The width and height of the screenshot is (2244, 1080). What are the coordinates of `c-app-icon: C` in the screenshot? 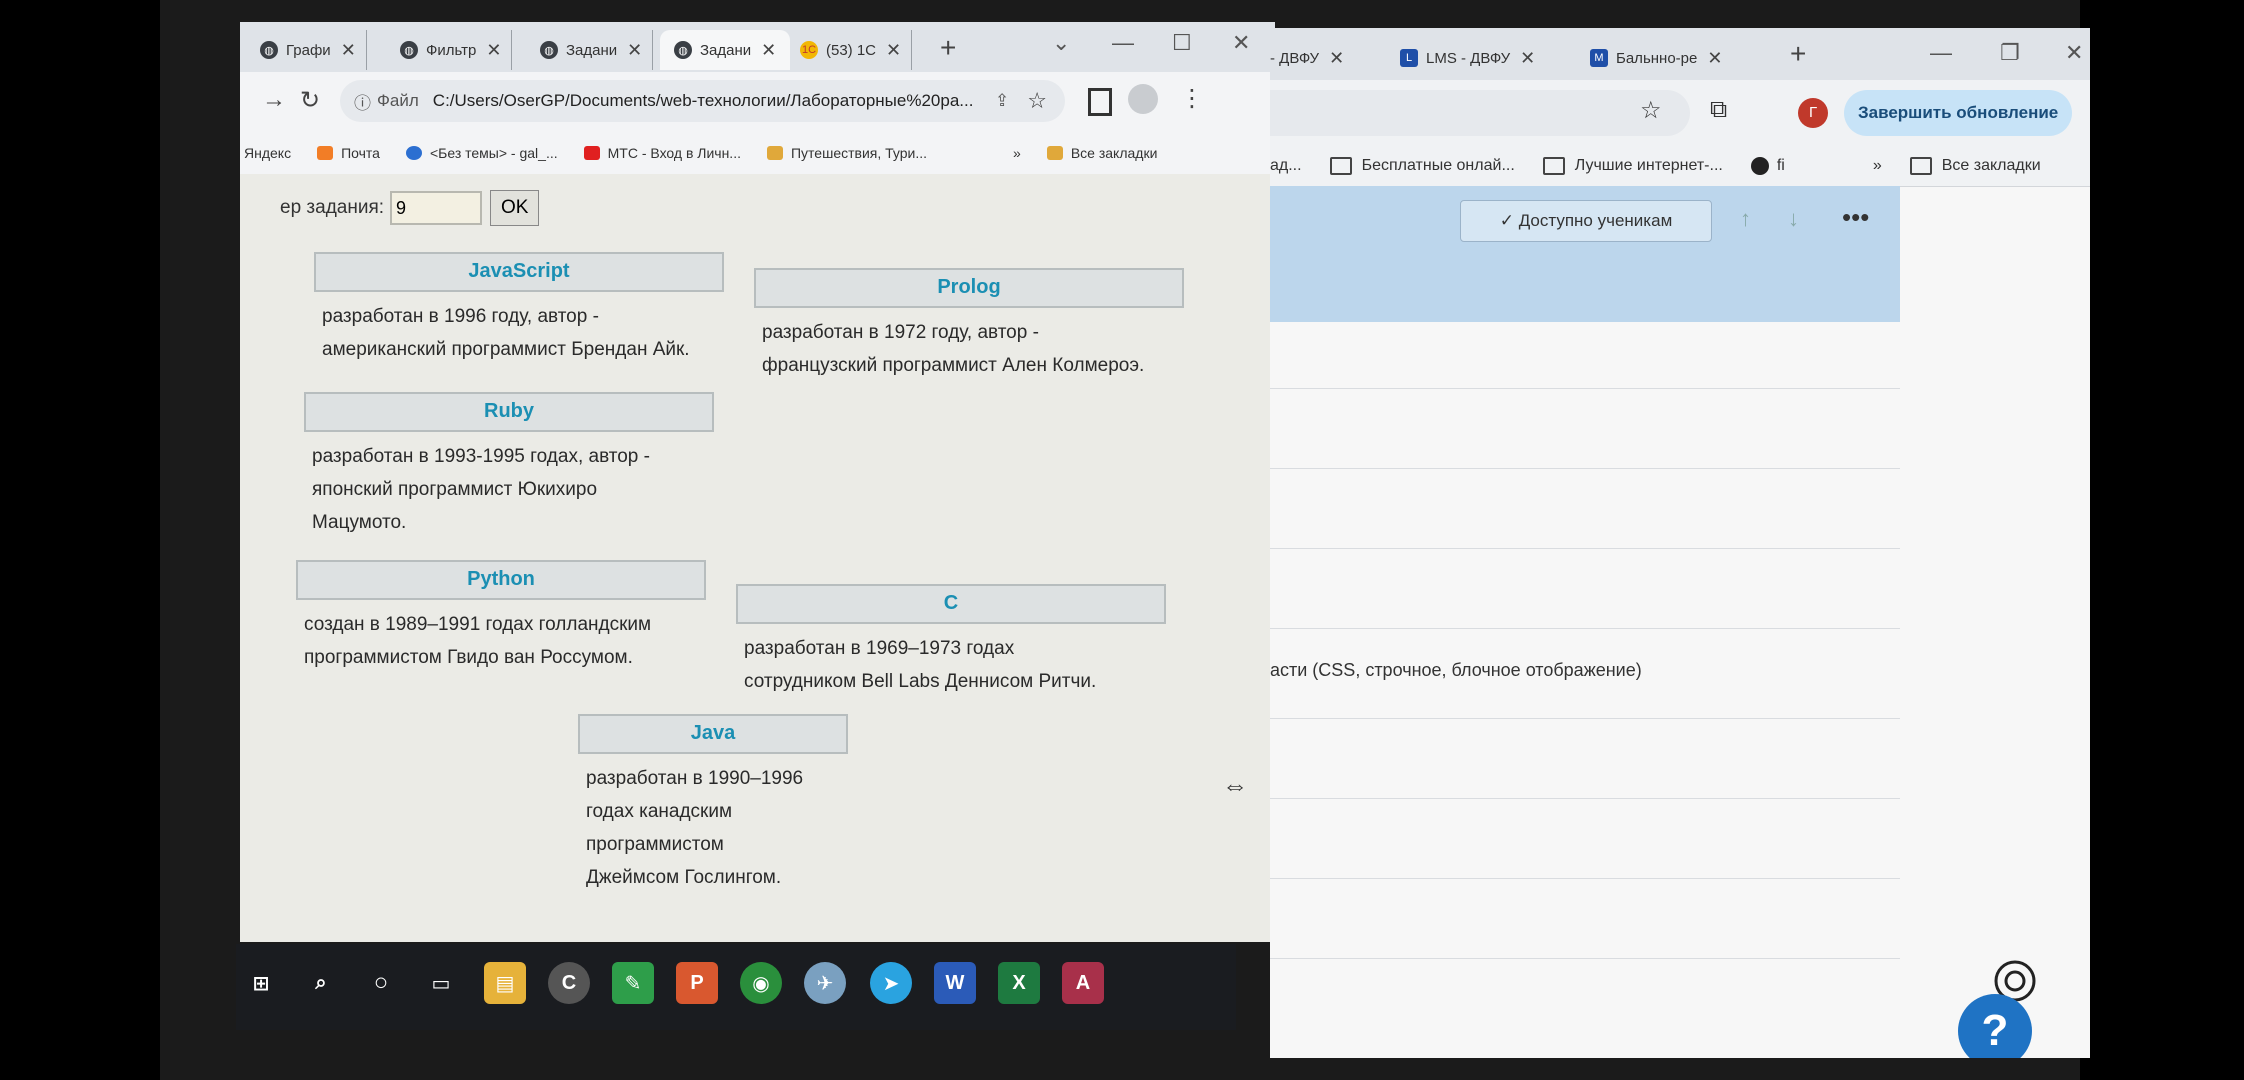 It's located at (569, 983).